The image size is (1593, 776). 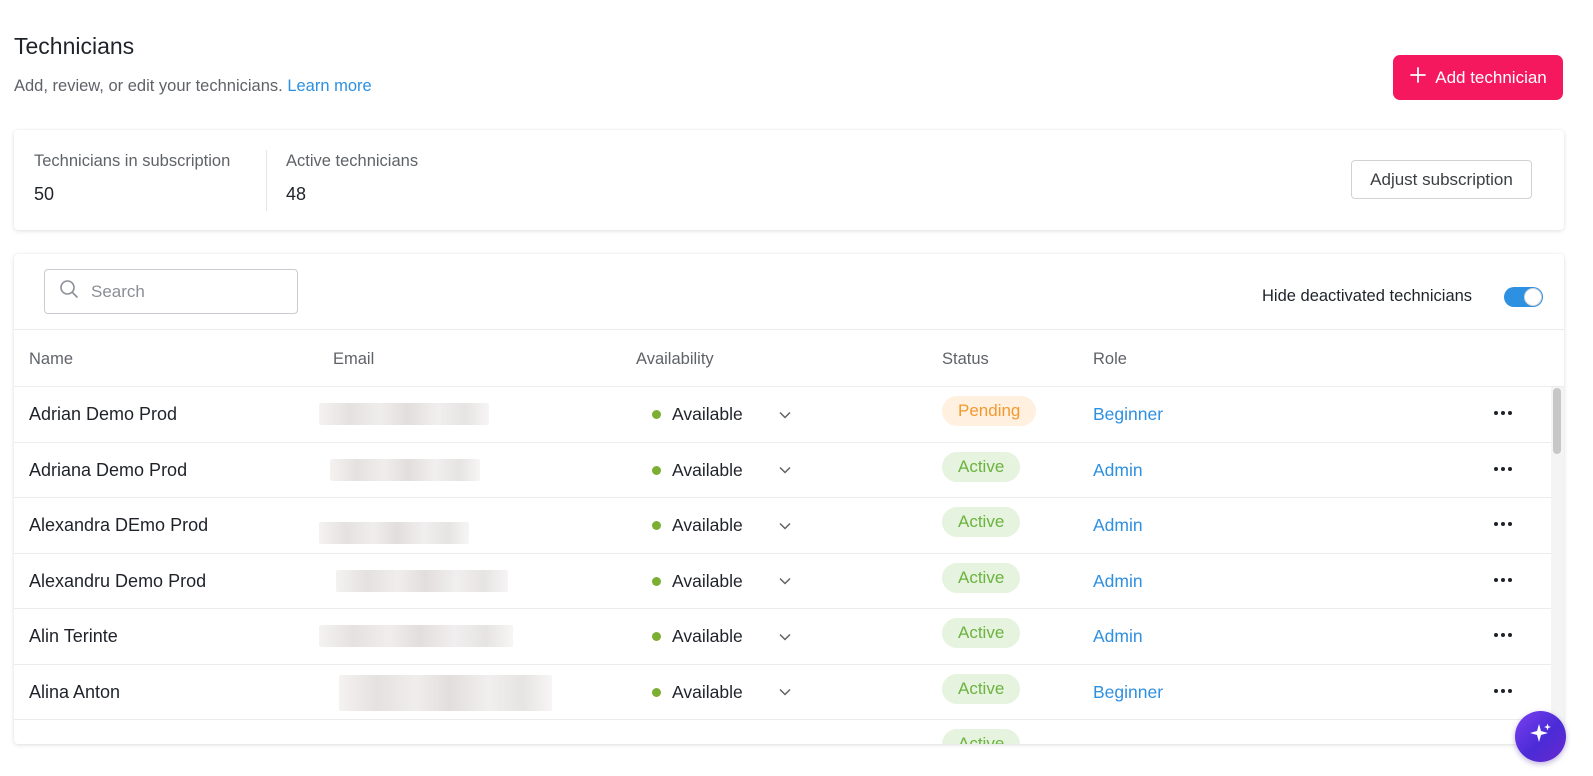 I want to click on technicians-in-subscription-value: 50, so click(x=44, y=194).